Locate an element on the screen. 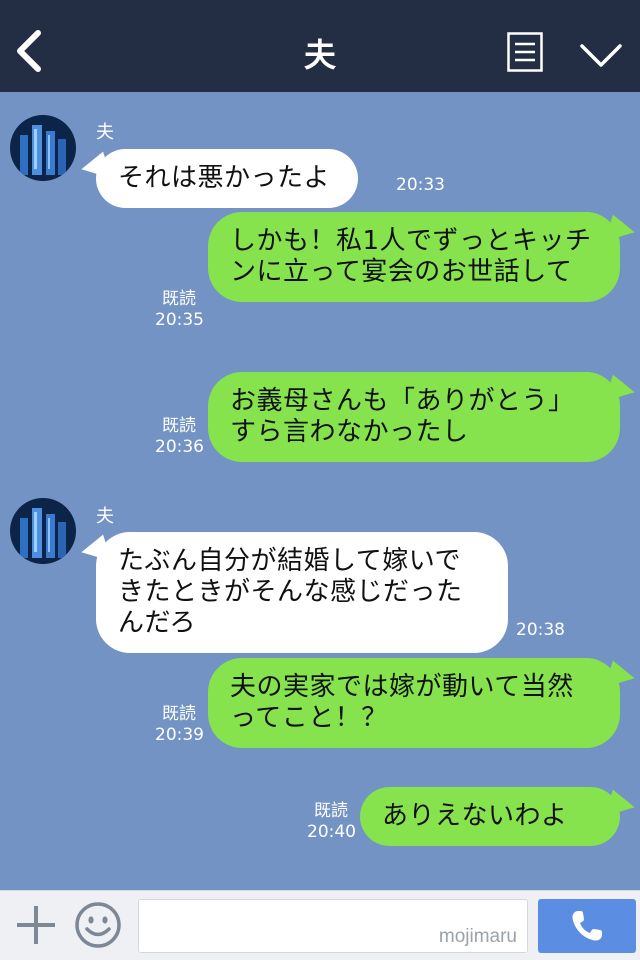 The height and width of the screenshot is (960, 640). menu-list-icon is located at coordinates (525, 52).